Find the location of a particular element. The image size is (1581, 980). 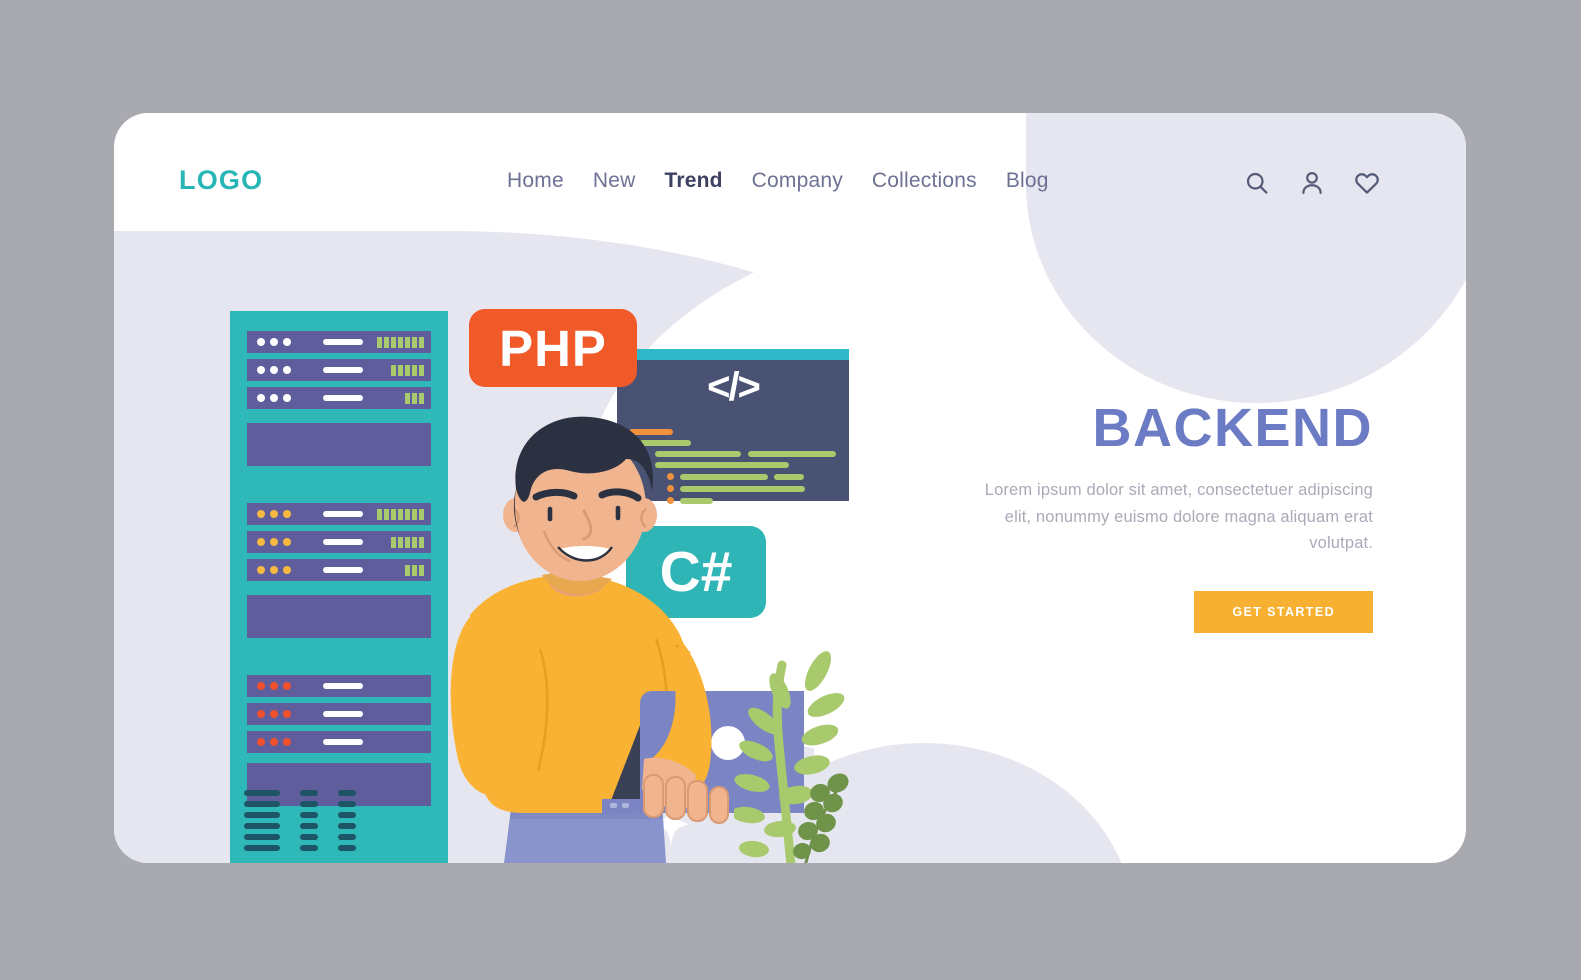

header-actions is located at coordinates (1312, 183).